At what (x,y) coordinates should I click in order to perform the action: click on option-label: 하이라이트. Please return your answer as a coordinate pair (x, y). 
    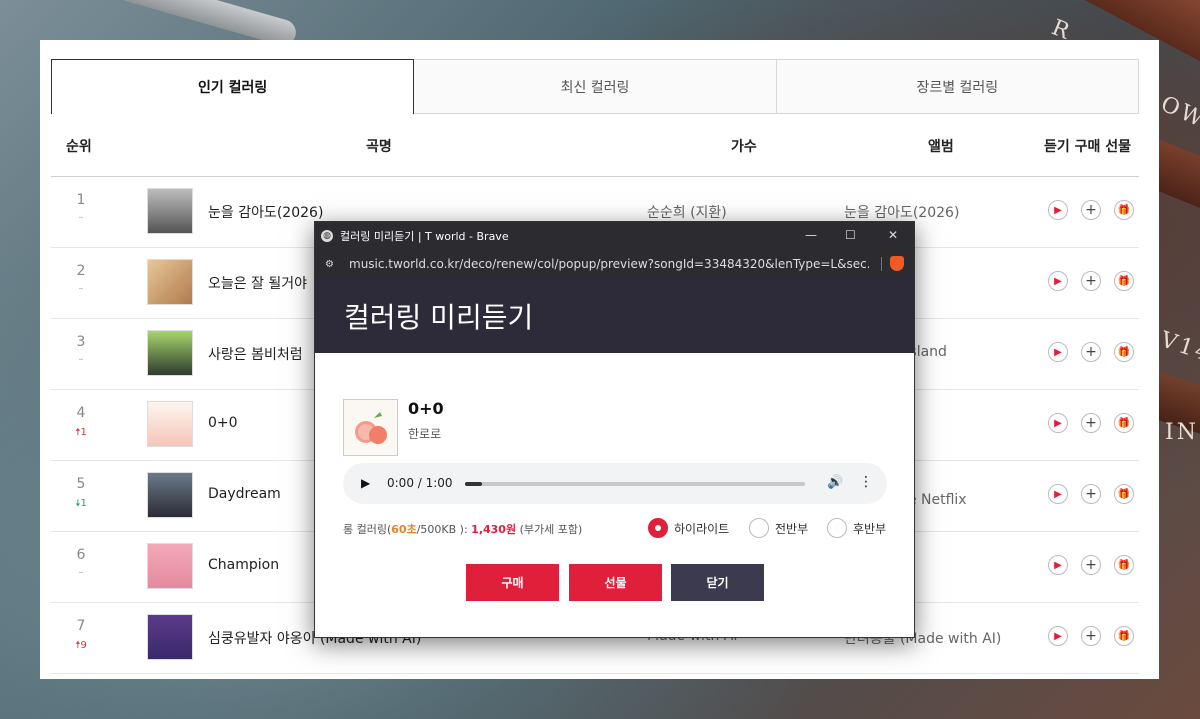
    Looking at the image, I should click on (702, 528).